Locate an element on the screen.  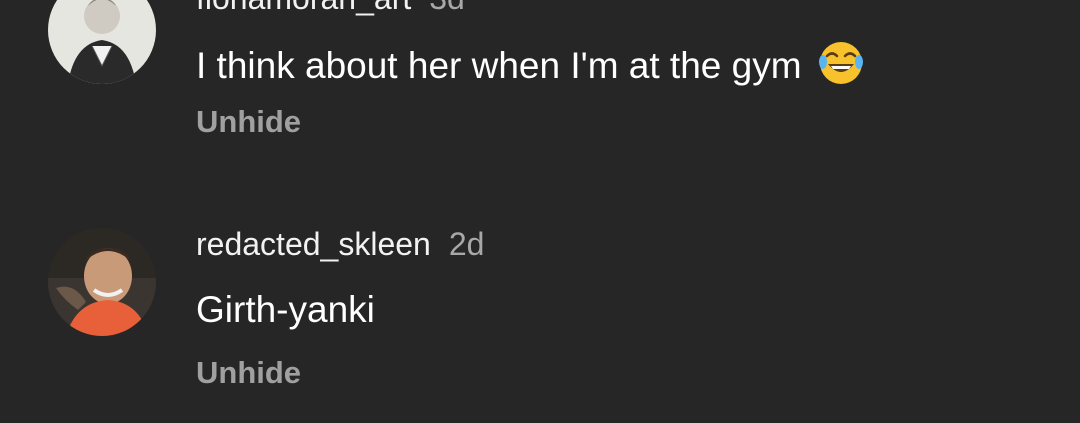
comment-header: redacted_skleen 2d is located at coordinates (340, 244).